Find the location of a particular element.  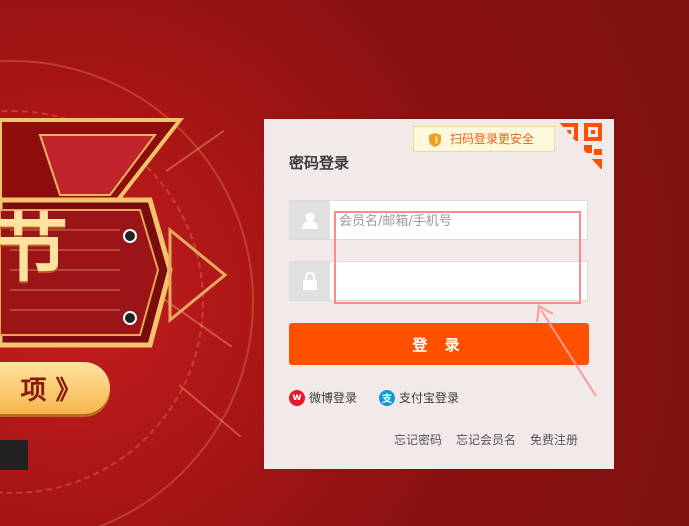

username-field is located at coordinates (438, 220).